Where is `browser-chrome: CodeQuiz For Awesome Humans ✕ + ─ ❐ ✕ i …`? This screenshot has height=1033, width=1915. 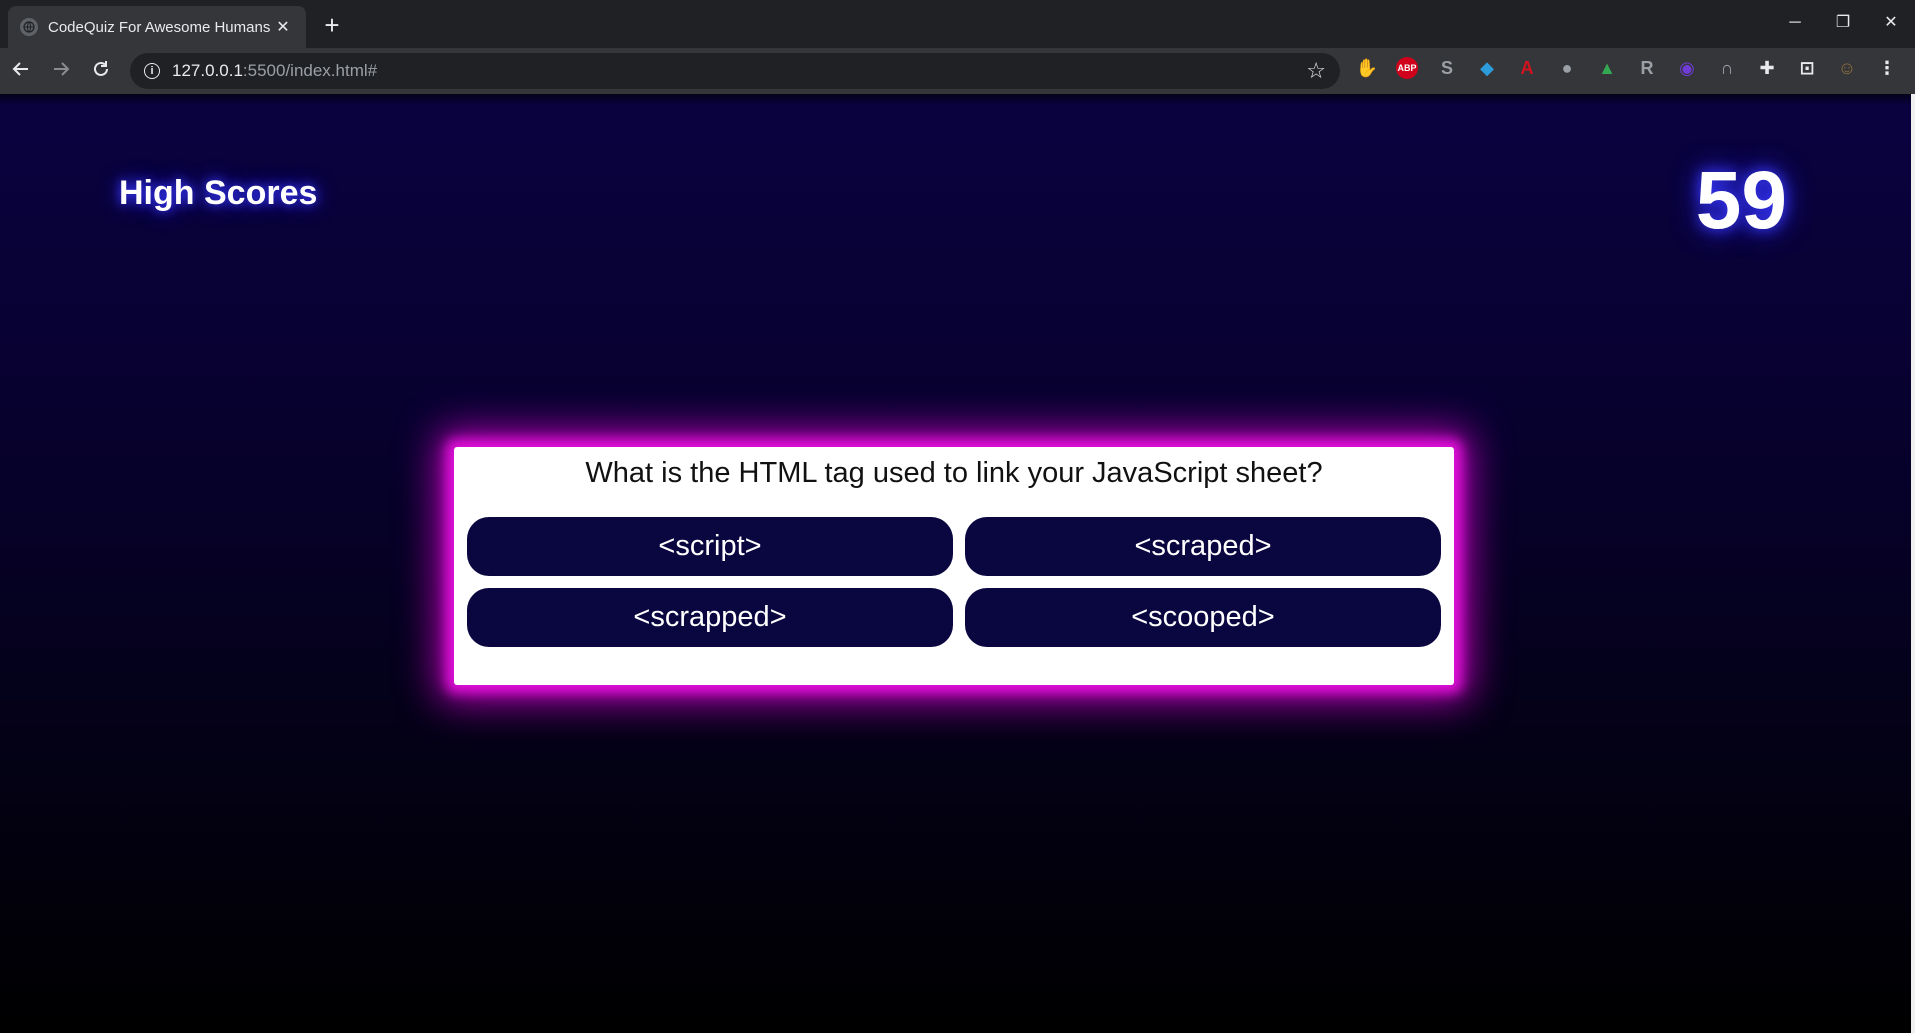
browser-chrome: CodeQuiz For Awesome Humans ✕ + ─ ❐ ✕ i … is located at coordinates (957, 47).